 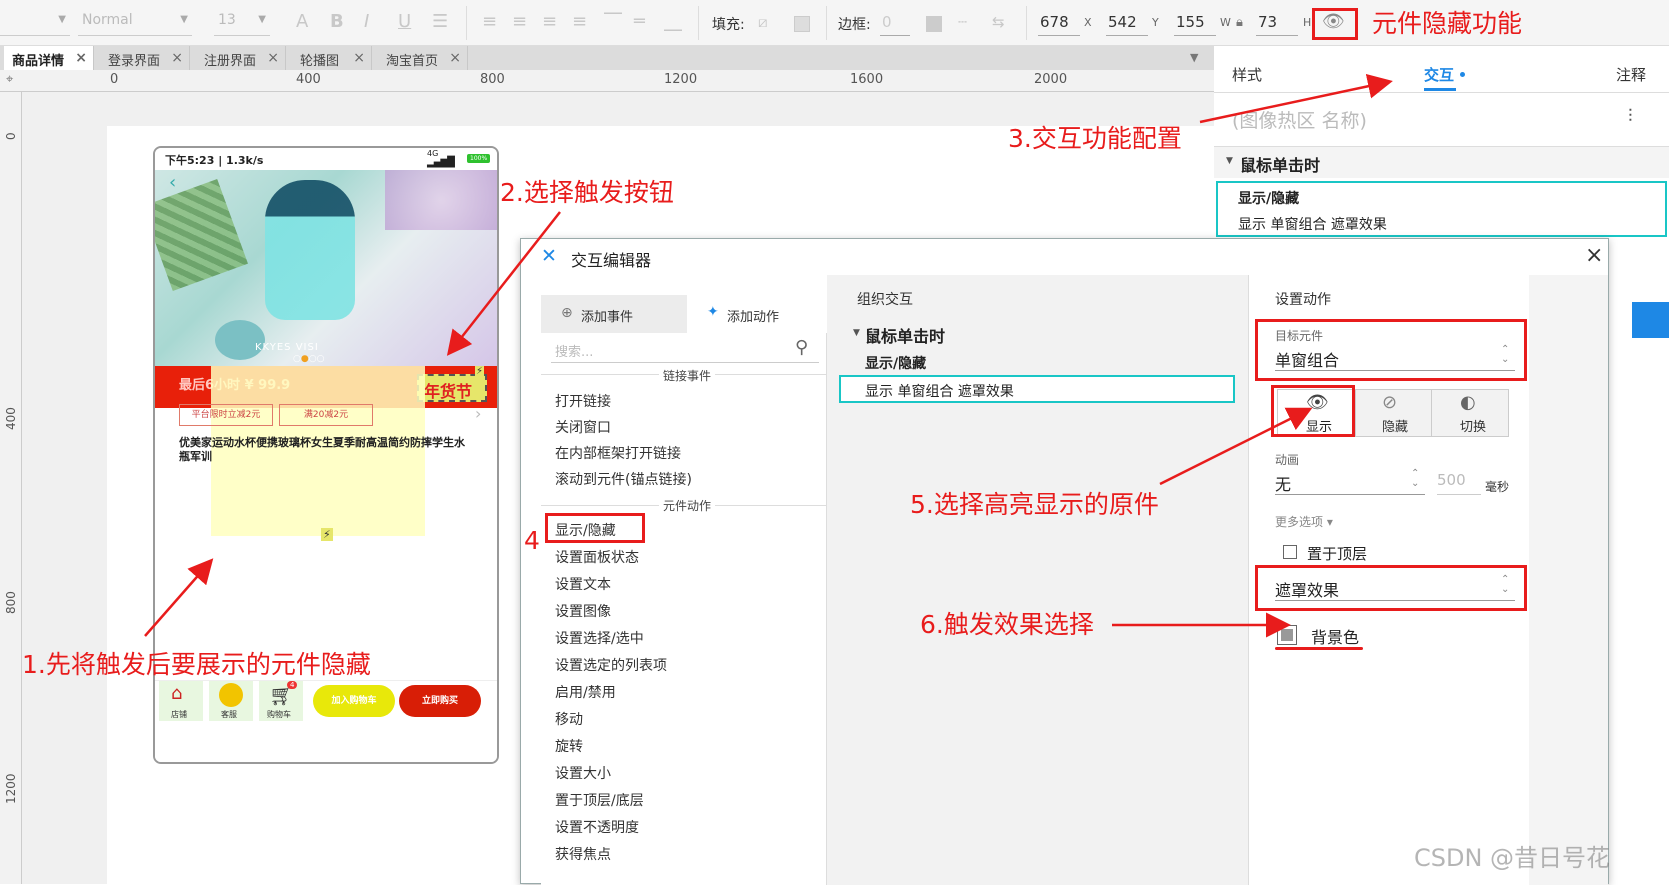 What do you see at coordinates (1095, 138) in the screenshot?
I see `annotation-step3: 3.交互功能配置` at bounding box center [1095, 138].